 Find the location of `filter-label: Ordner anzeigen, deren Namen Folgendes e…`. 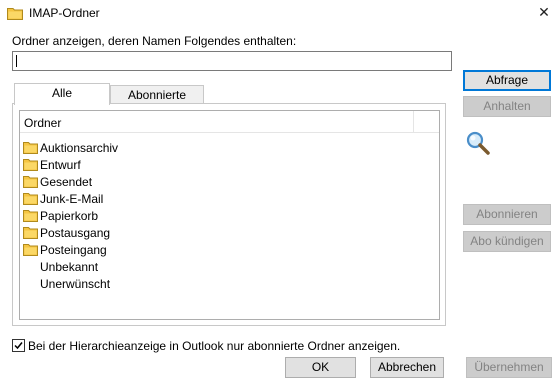

filter-label: Ordner anzeigen, deren Namen Folgendes e… is located at coordinates (154, 41).